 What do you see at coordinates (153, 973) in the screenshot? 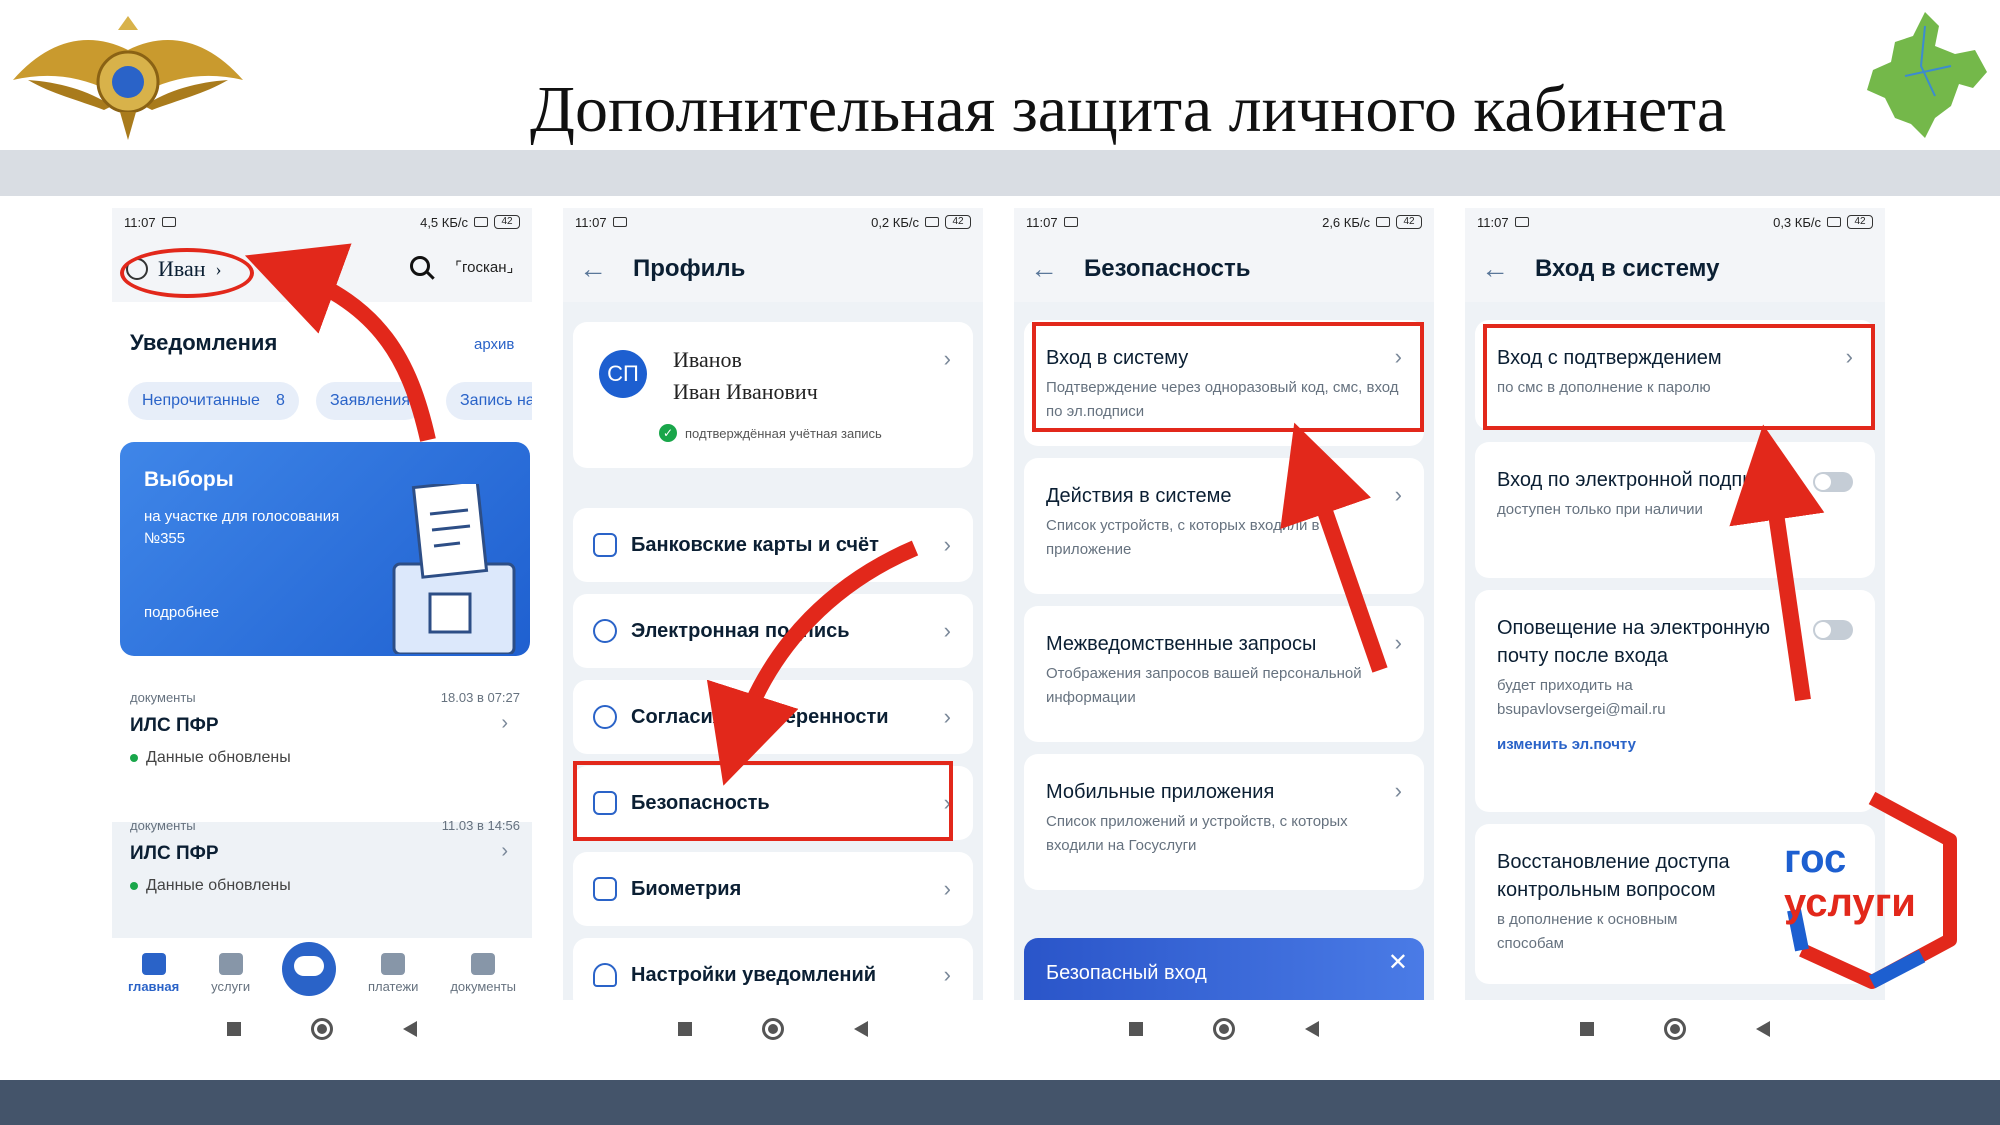
I see `tab-home: главная` at bounding box center [153, 973].